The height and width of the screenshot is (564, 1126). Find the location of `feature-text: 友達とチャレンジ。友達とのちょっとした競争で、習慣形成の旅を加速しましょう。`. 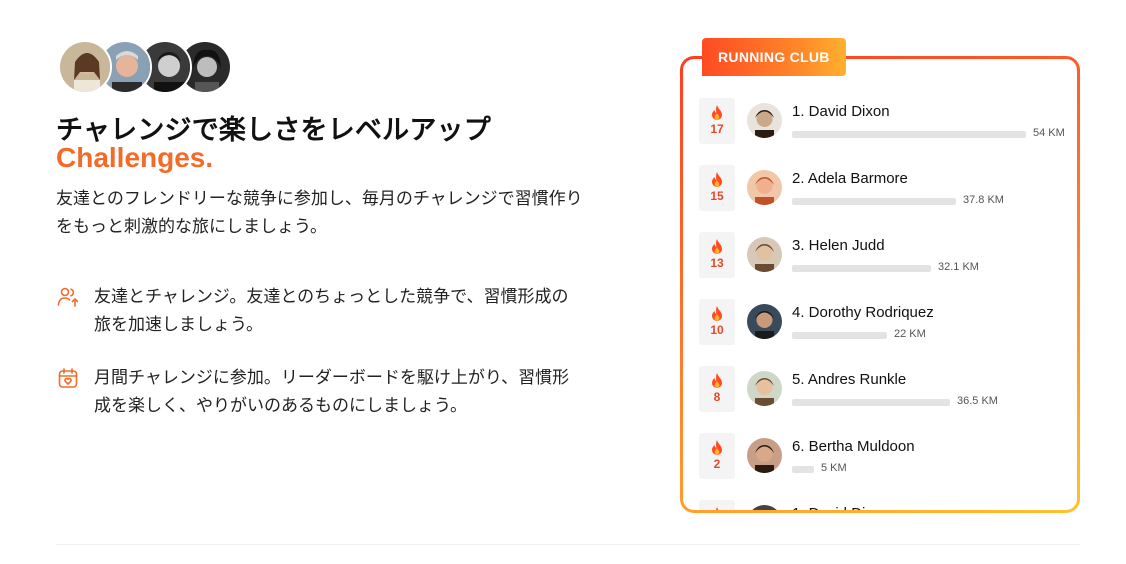

feature-text: 友達とチャレンジ。友達とのちょっとした競争で、習慣形成の旅を加速しましょう。 is located at coordinates (331, 311).